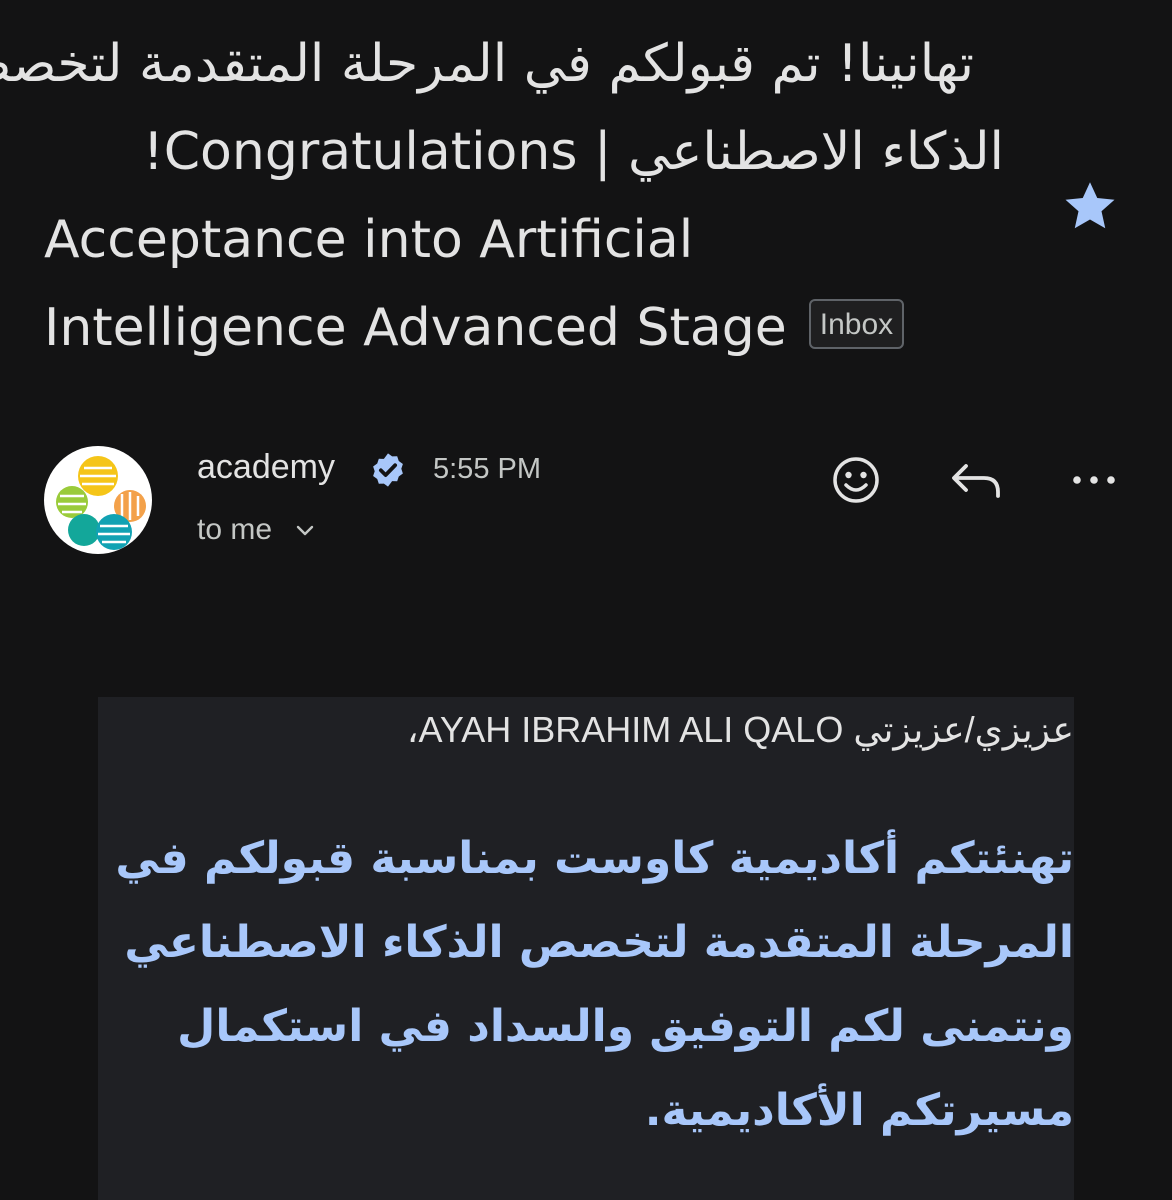 This screenshot has width=1172, height=1200. I want to click on sender-avatar, so click(98, 500).